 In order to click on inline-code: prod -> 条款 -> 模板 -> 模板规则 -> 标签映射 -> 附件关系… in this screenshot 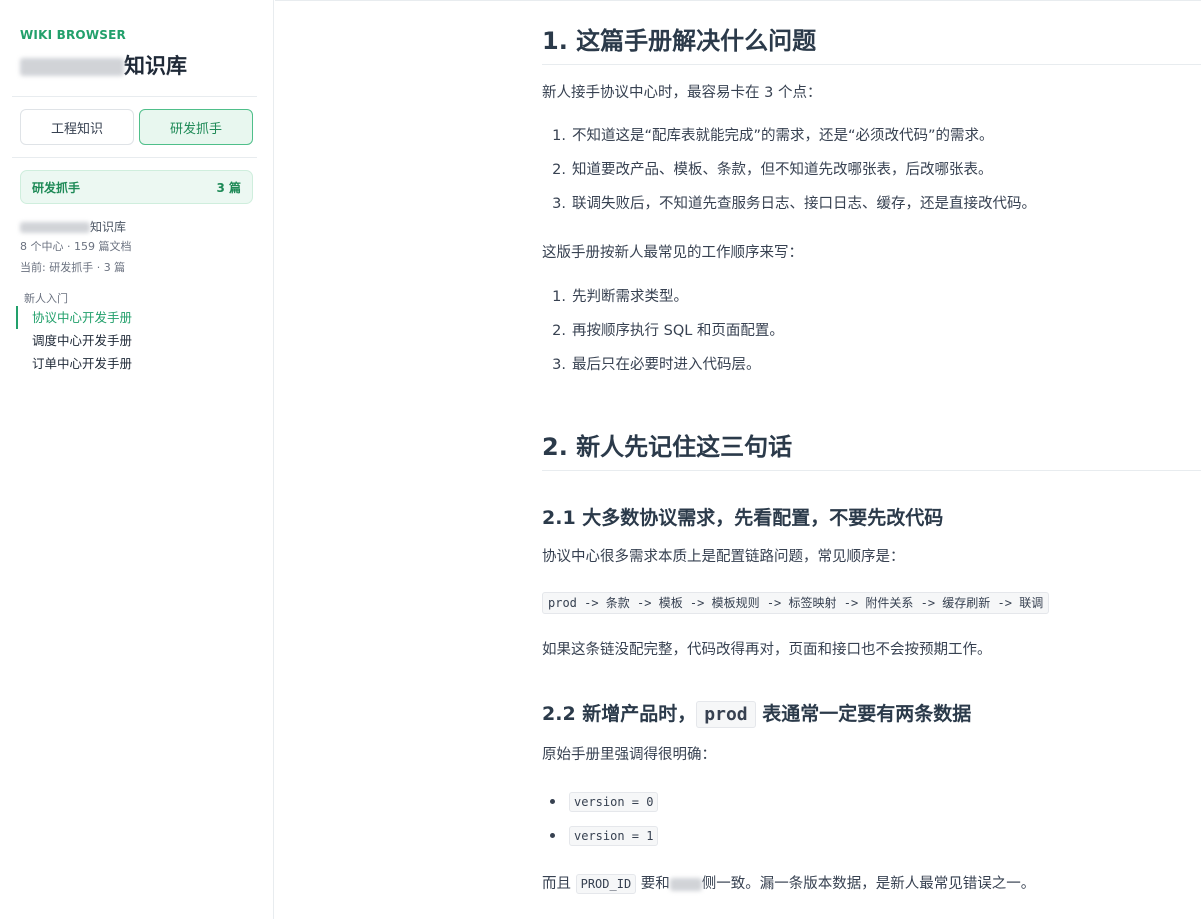, I will do `click(796, 603)`.